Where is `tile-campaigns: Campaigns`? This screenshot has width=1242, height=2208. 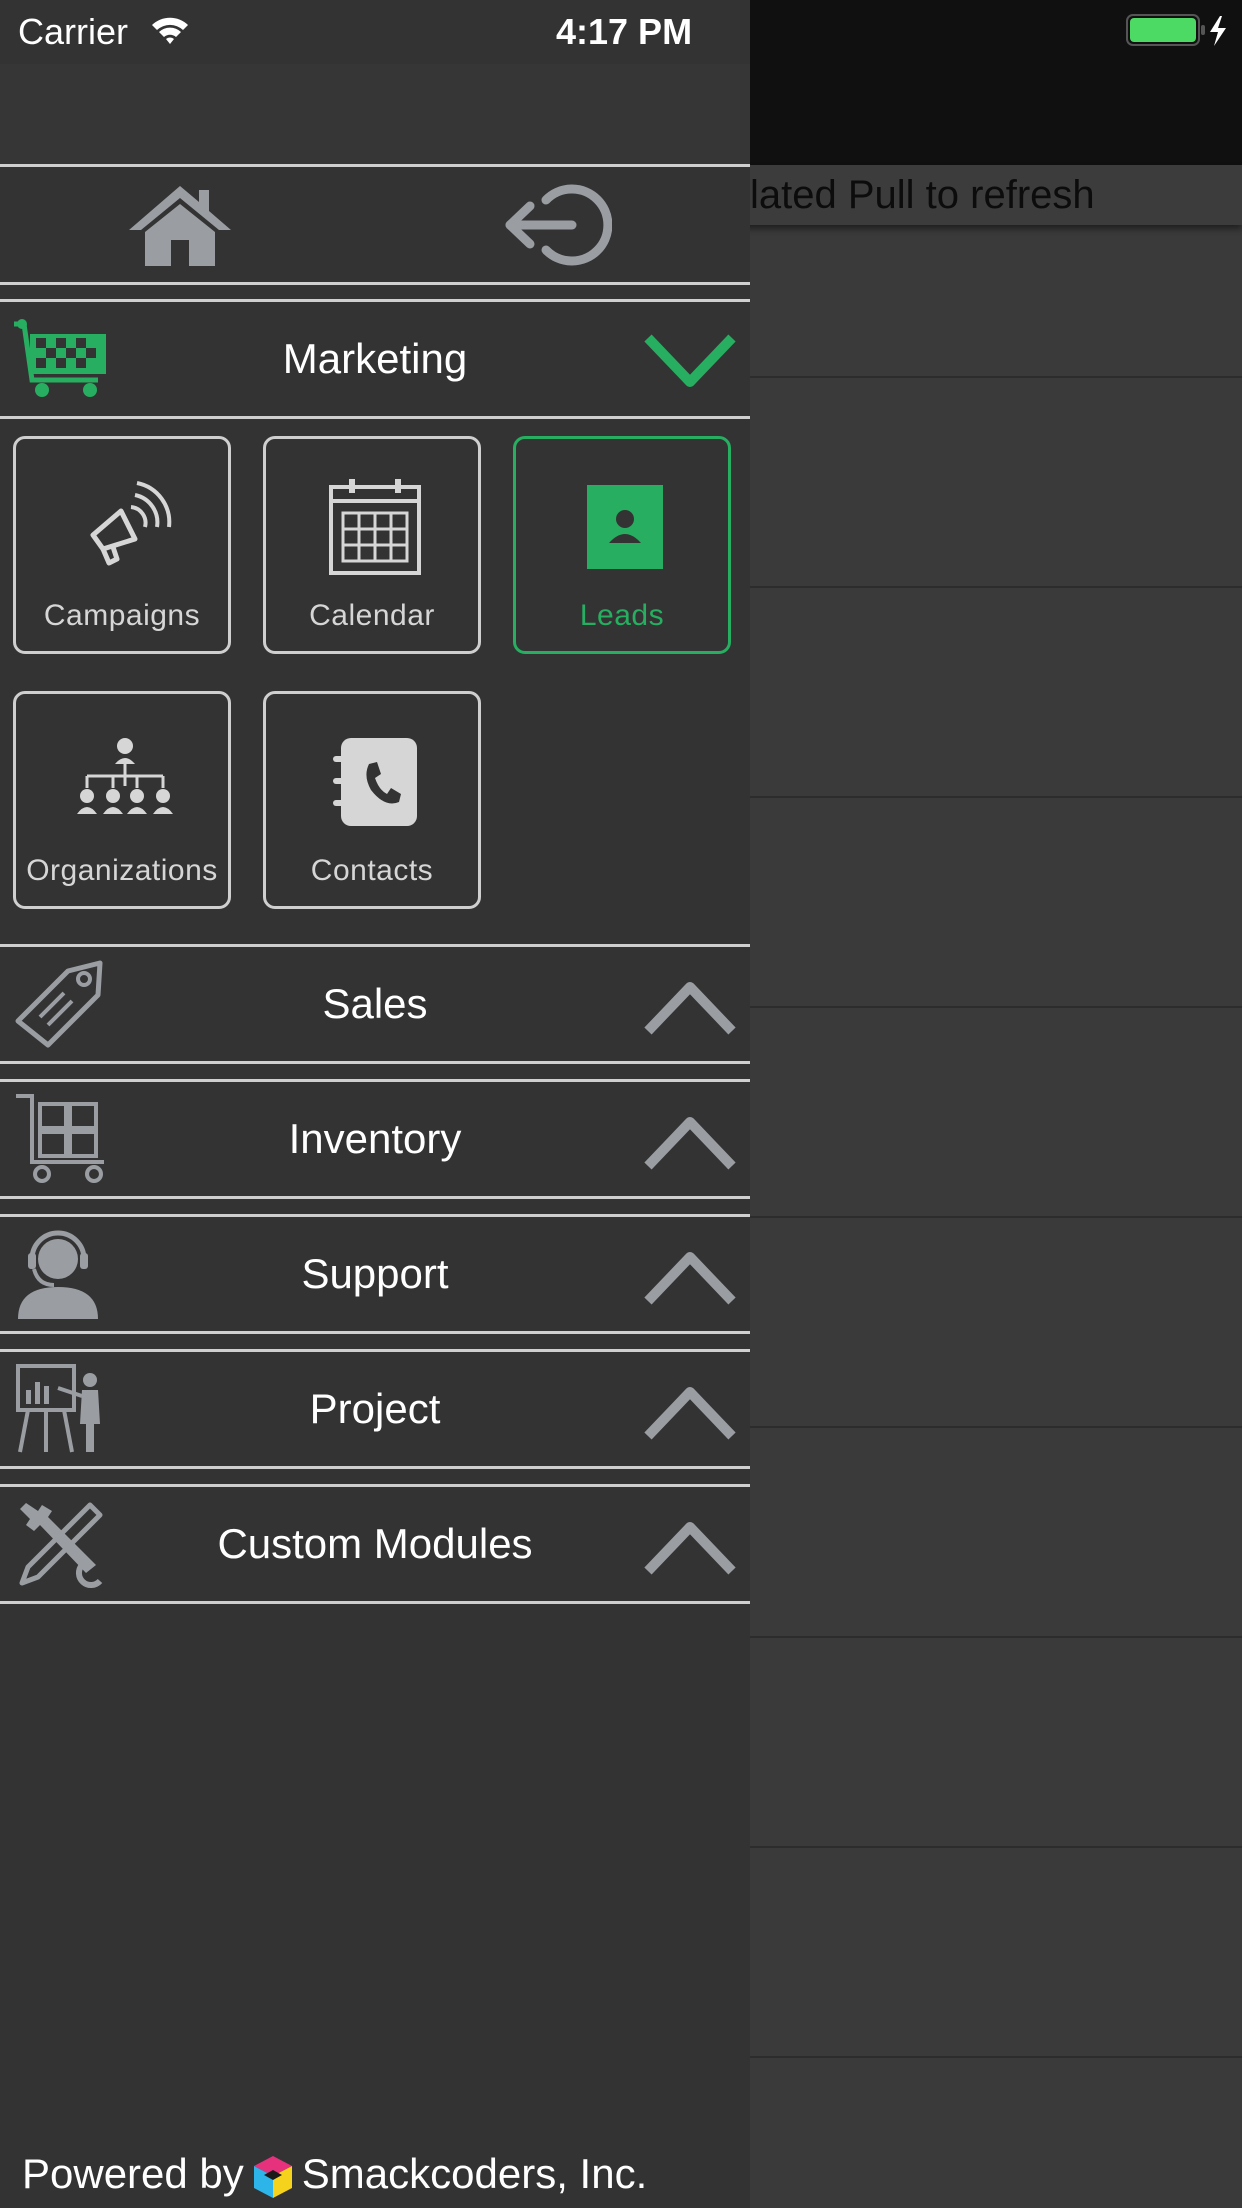
tile-campaigns: Campaigns is located at coordinates (122, 545).